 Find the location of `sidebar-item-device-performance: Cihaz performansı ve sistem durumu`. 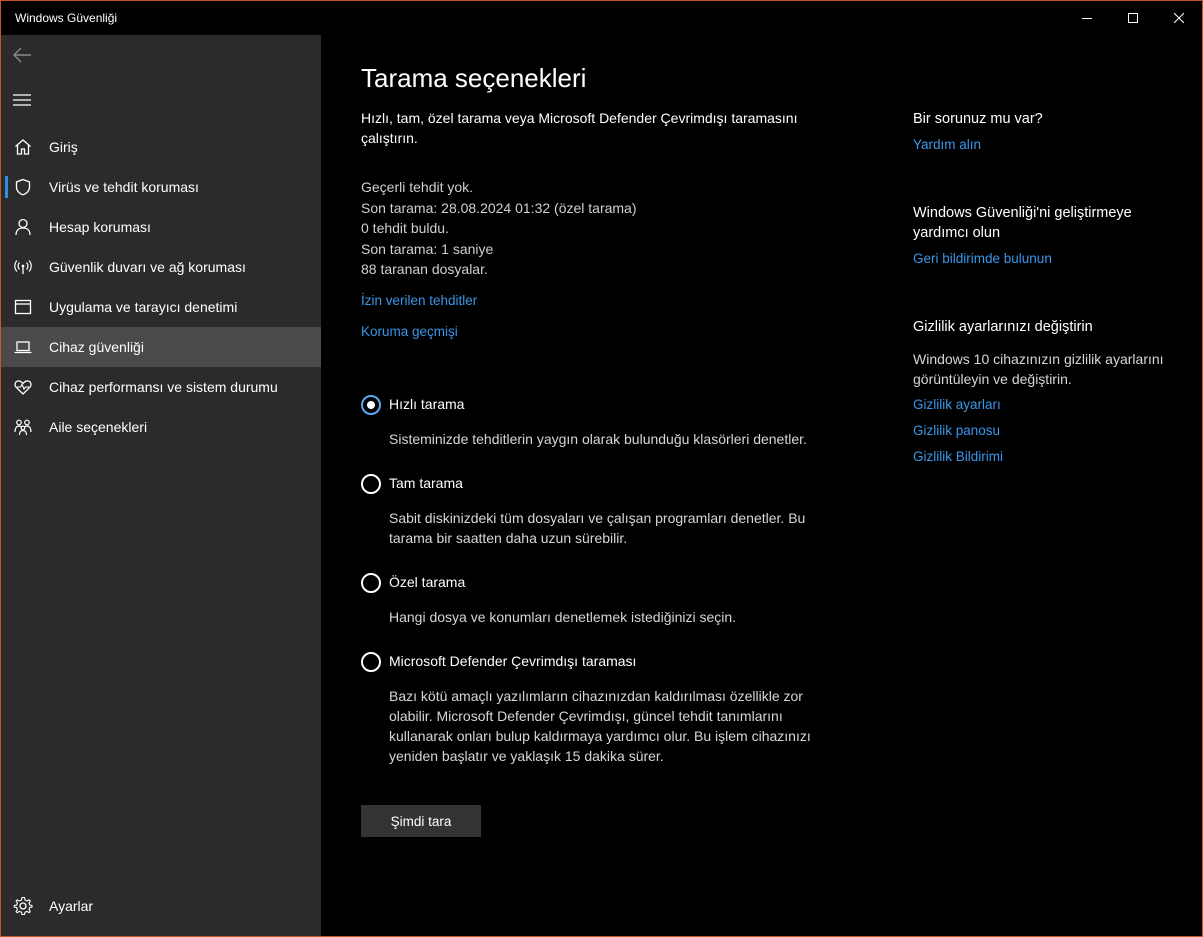

sidebar-item-device-performance: Cihaz performansı ve sistem durumu is located at coordinates (161, 387).